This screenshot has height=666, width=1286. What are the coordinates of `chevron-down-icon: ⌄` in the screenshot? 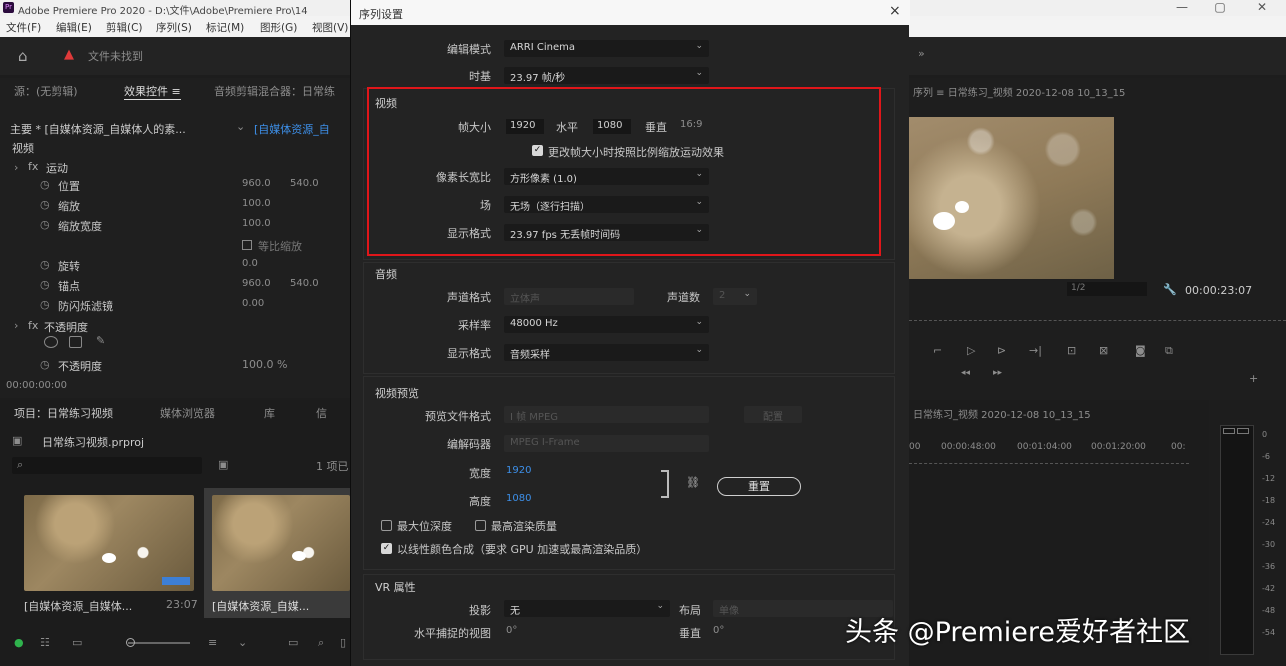 It's located at (240, 126).